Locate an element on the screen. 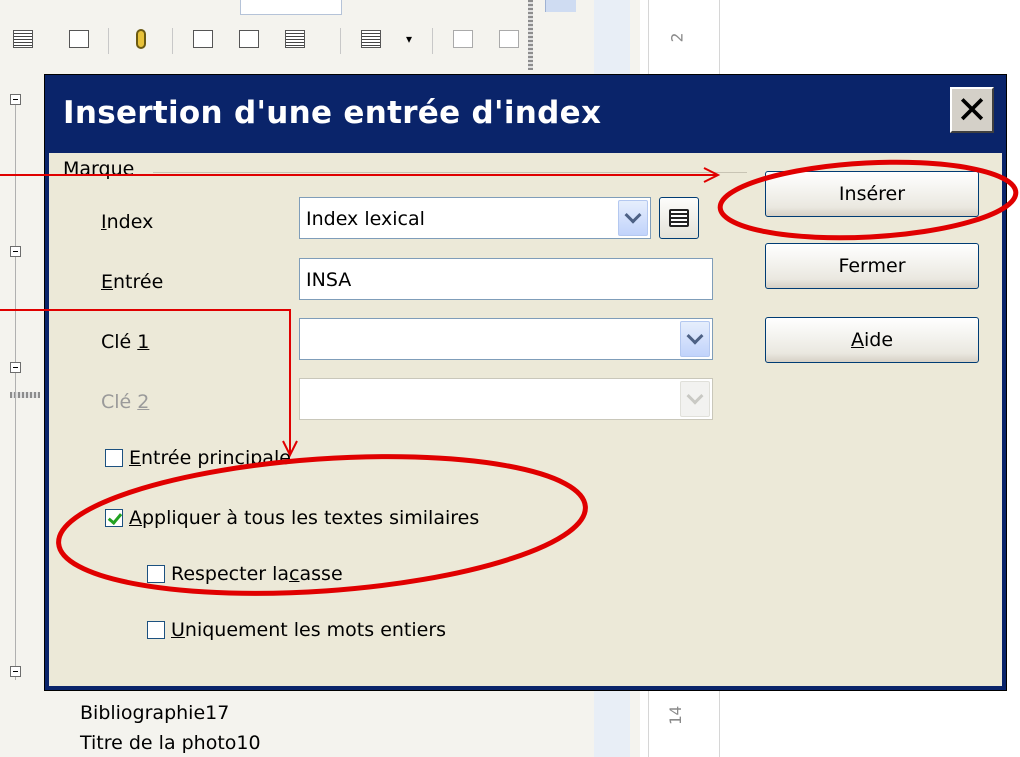  index-dropdown-button is located at coordinates (633, 218).